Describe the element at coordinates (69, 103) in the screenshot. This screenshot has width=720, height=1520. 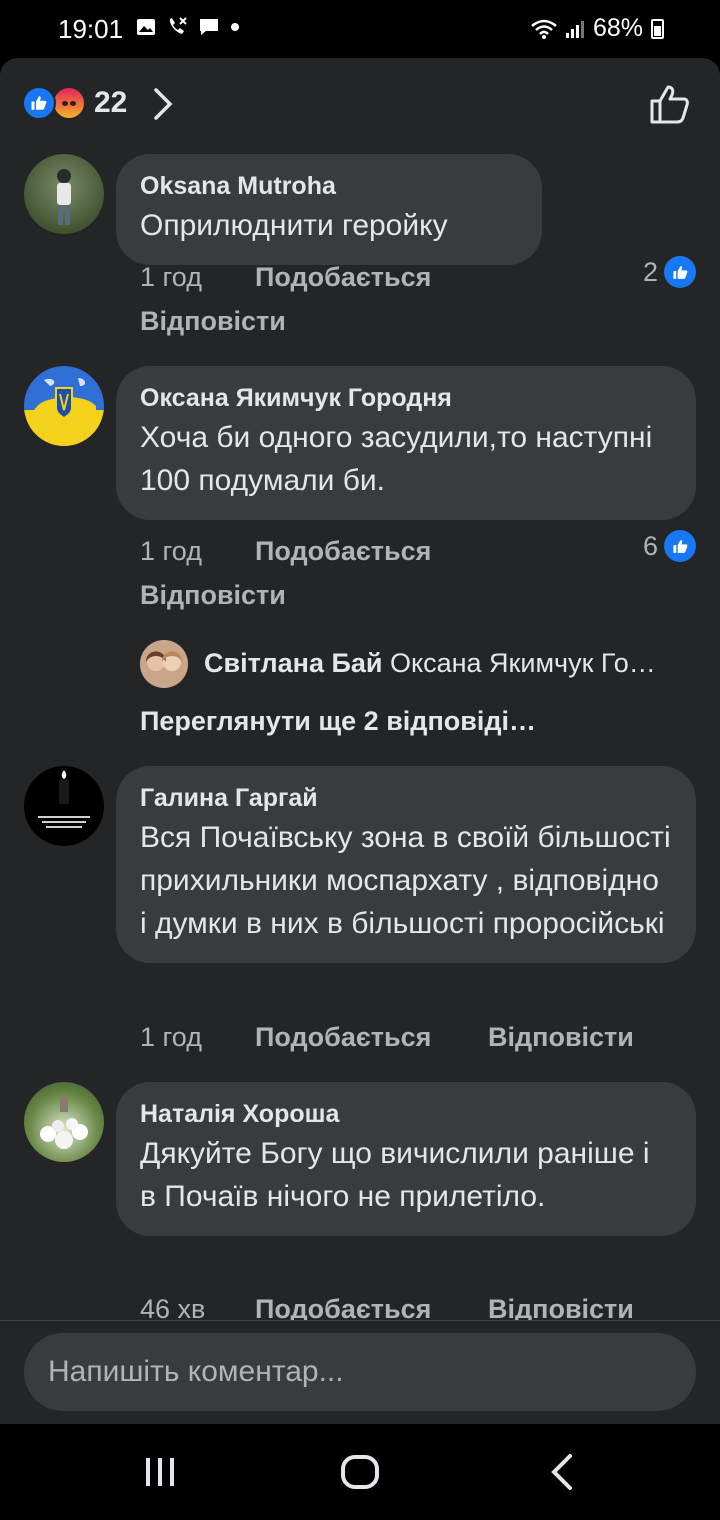
I see `angry-reaction-icon` at that location.